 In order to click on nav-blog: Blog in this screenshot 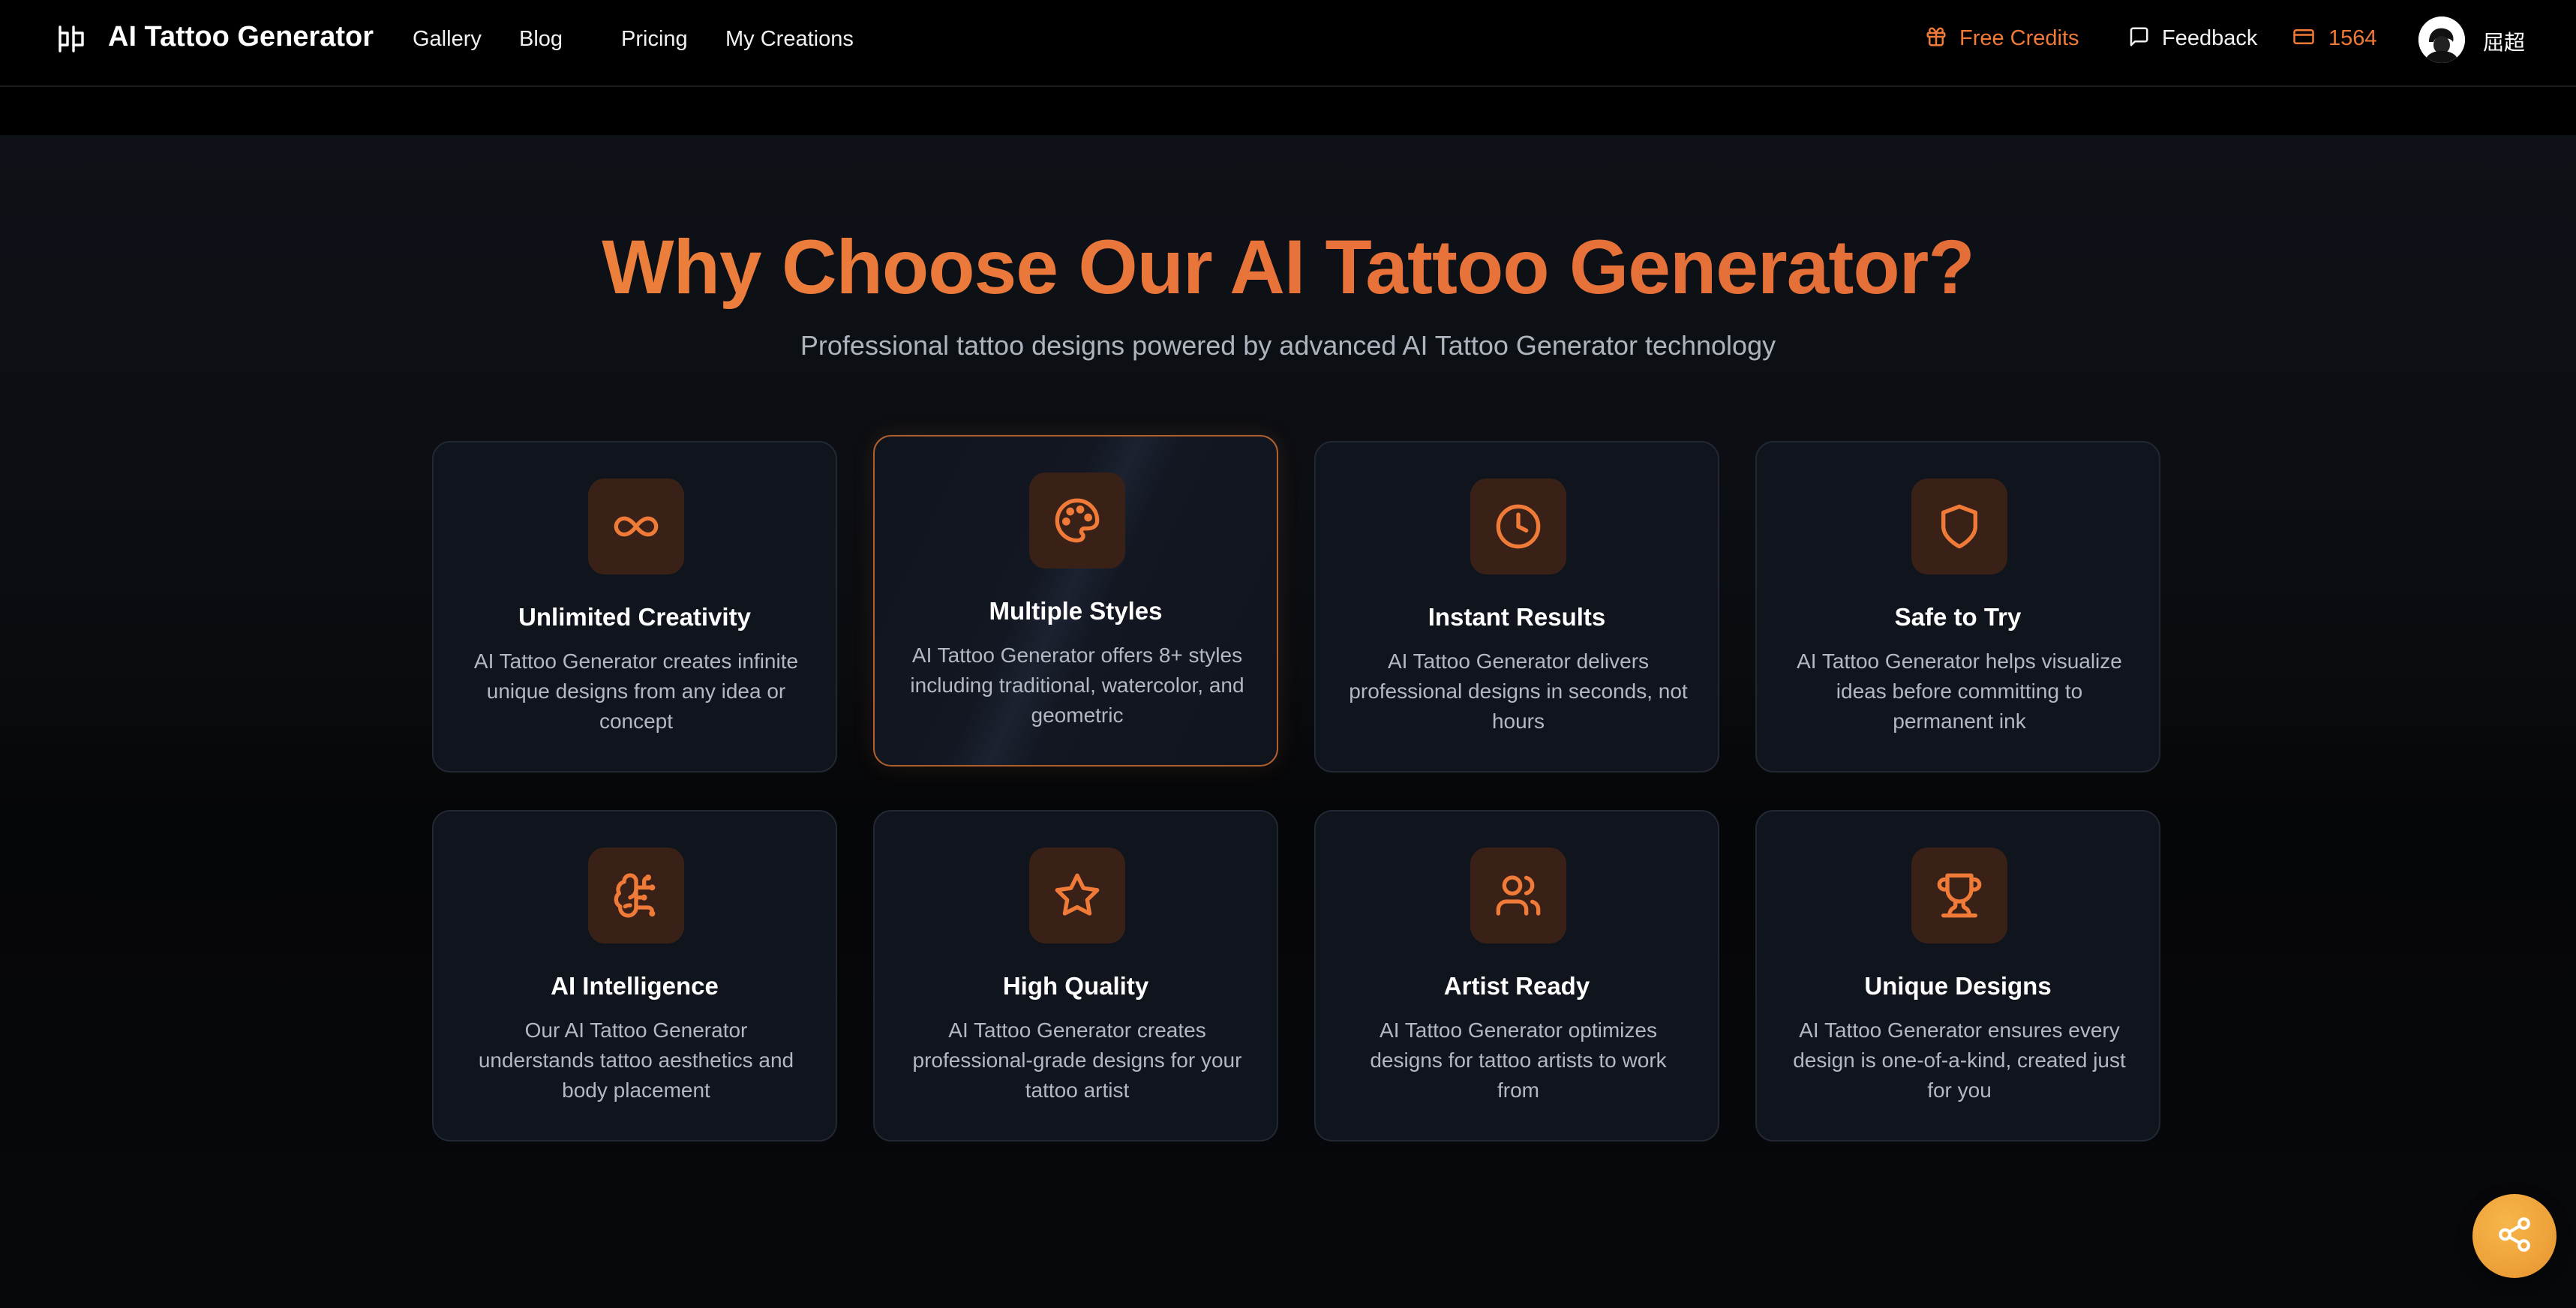, I will do `click(541, 39)`.